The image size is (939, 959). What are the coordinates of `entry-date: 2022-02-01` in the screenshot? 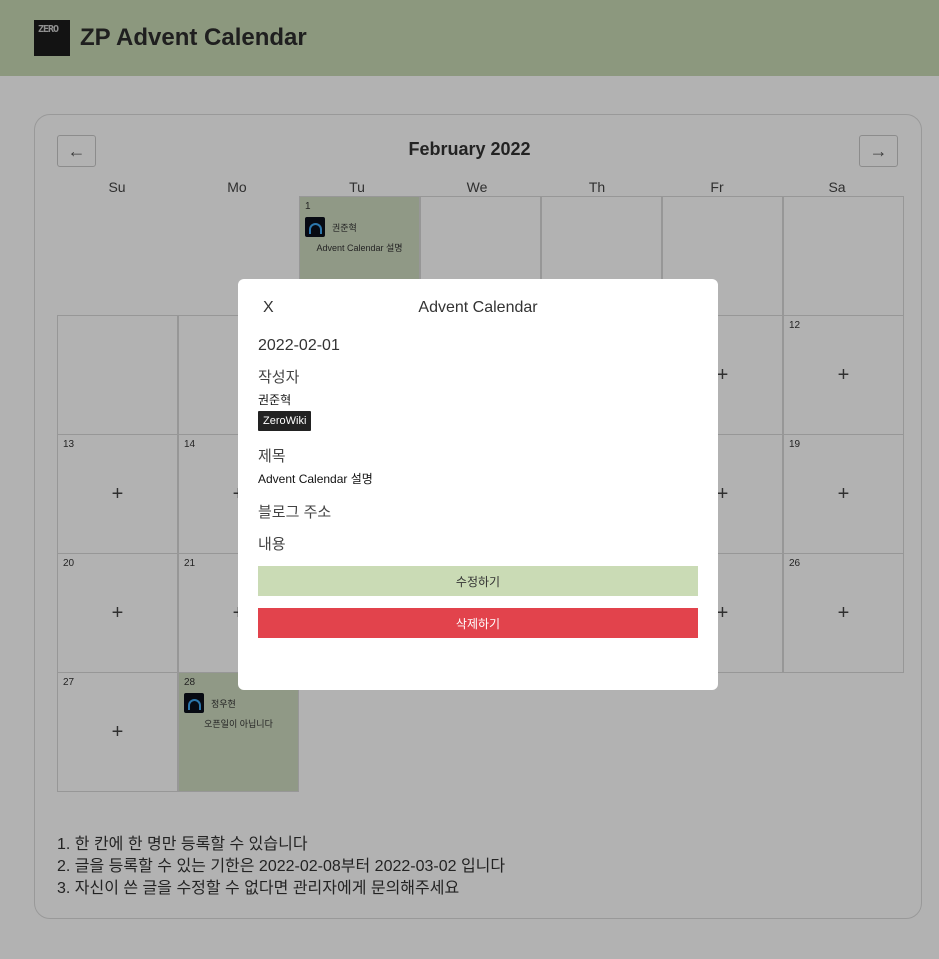 It's located at (299, 345).